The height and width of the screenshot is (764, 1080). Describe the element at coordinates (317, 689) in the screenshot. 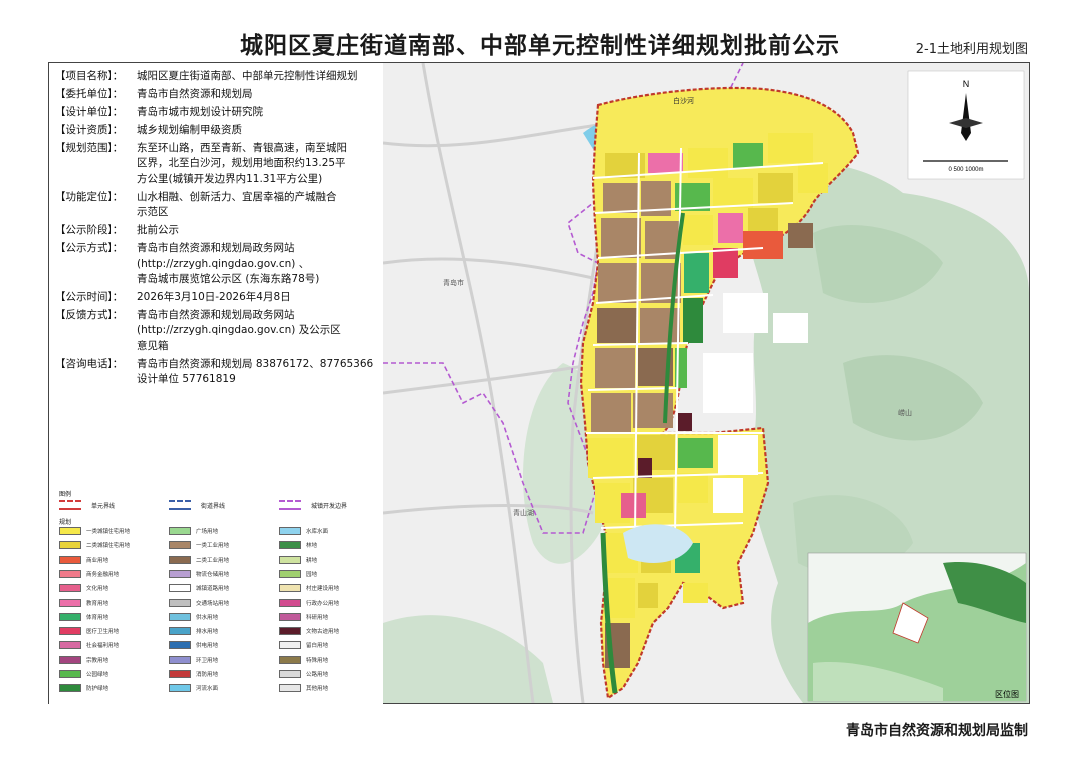

I see `legend-label: 其他用地` at that location.